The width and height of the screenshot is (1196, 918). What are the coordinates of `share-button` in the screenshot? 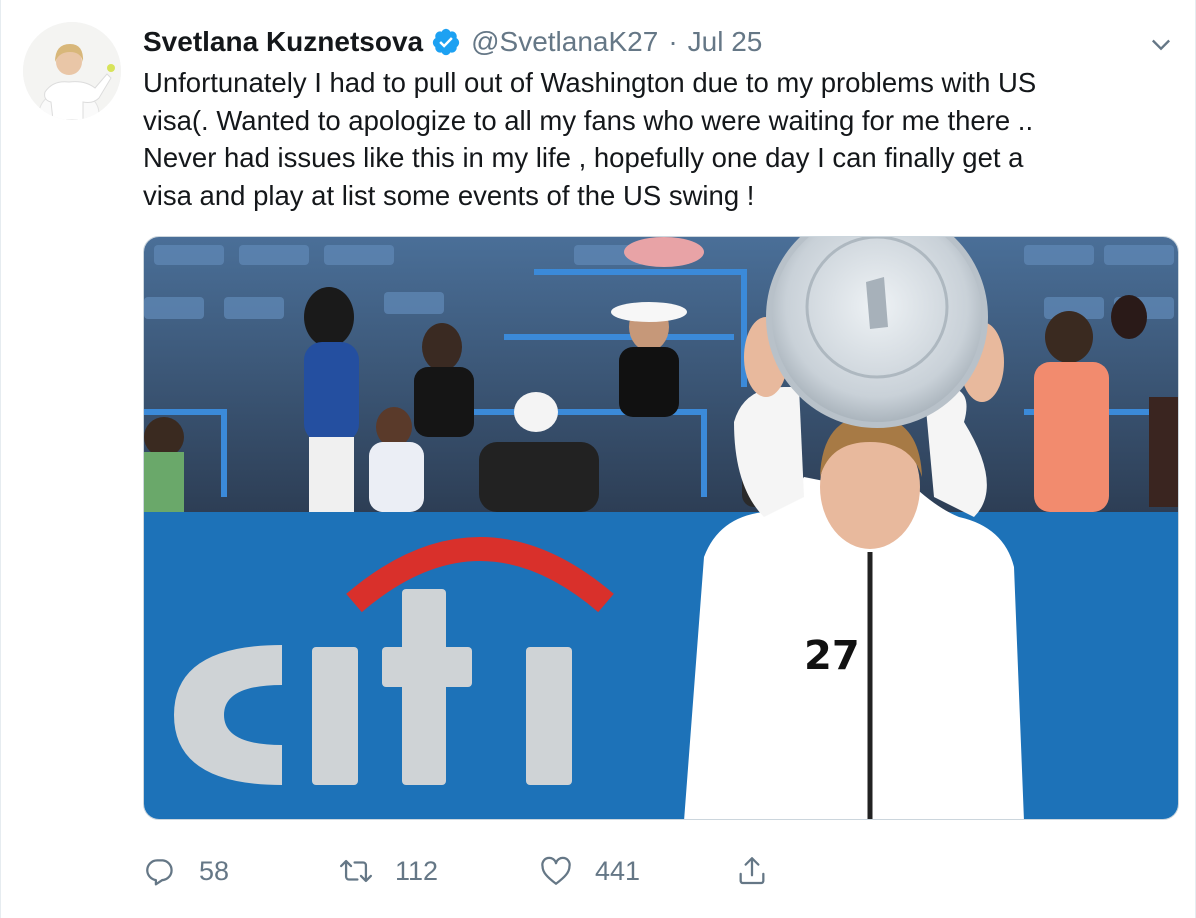 It's located at (752, 871).